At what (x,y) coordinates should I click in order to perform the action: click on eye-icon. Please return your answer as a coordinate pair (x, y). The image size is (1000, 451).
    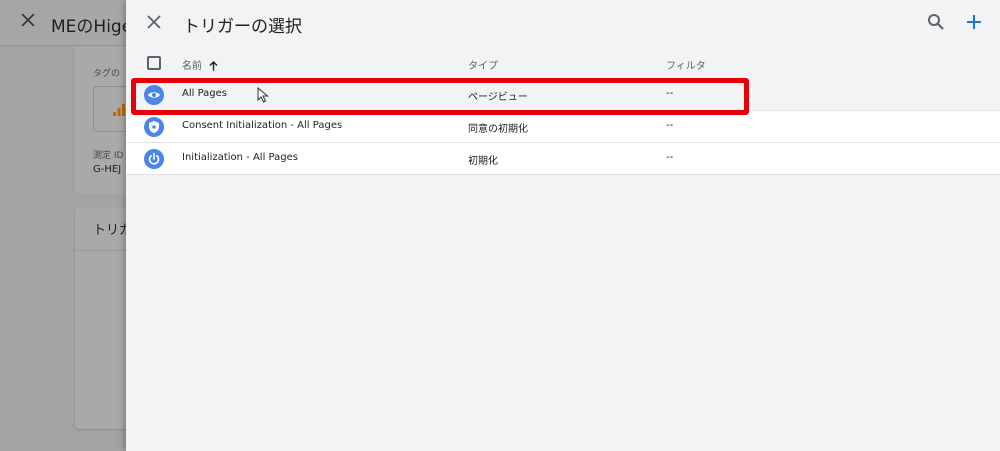
    Looking at the image, I should click on (154, 95).